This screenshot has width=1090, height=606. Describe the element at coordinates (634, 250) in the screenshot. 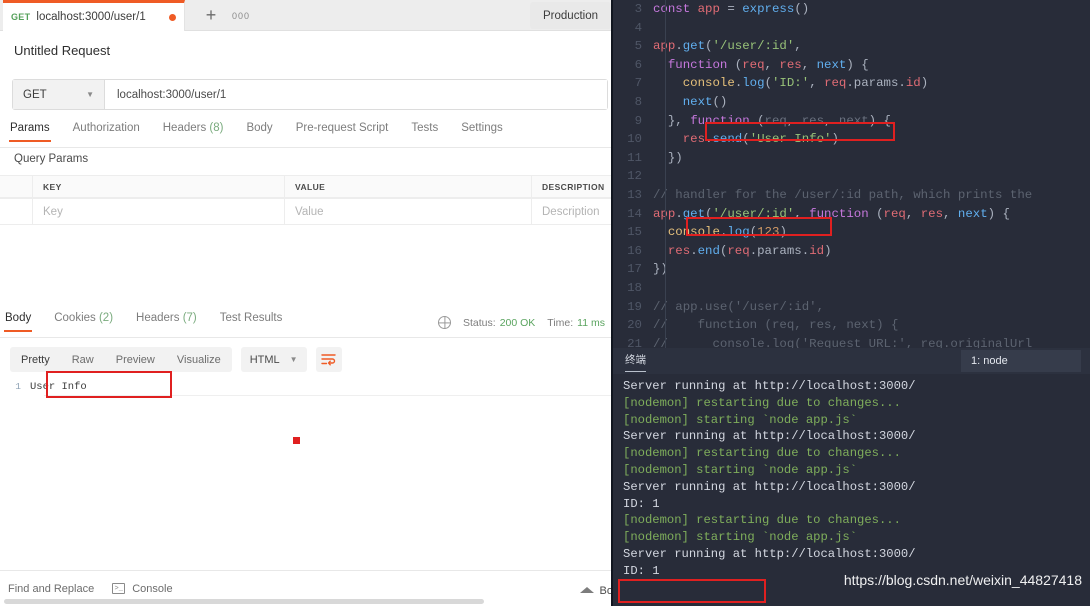

I see `code-line-number: 16` at that location.